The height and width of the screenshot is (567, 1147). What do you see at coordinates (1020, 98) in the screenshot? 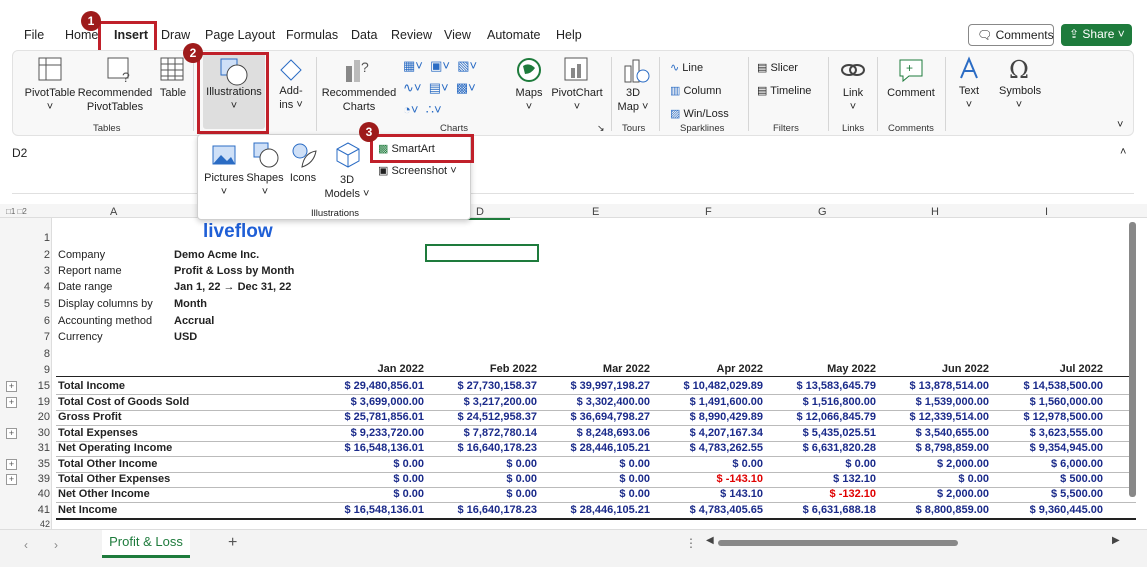
I see `symbols-button: Symbols ˅` at bounding box center [1020, 98].